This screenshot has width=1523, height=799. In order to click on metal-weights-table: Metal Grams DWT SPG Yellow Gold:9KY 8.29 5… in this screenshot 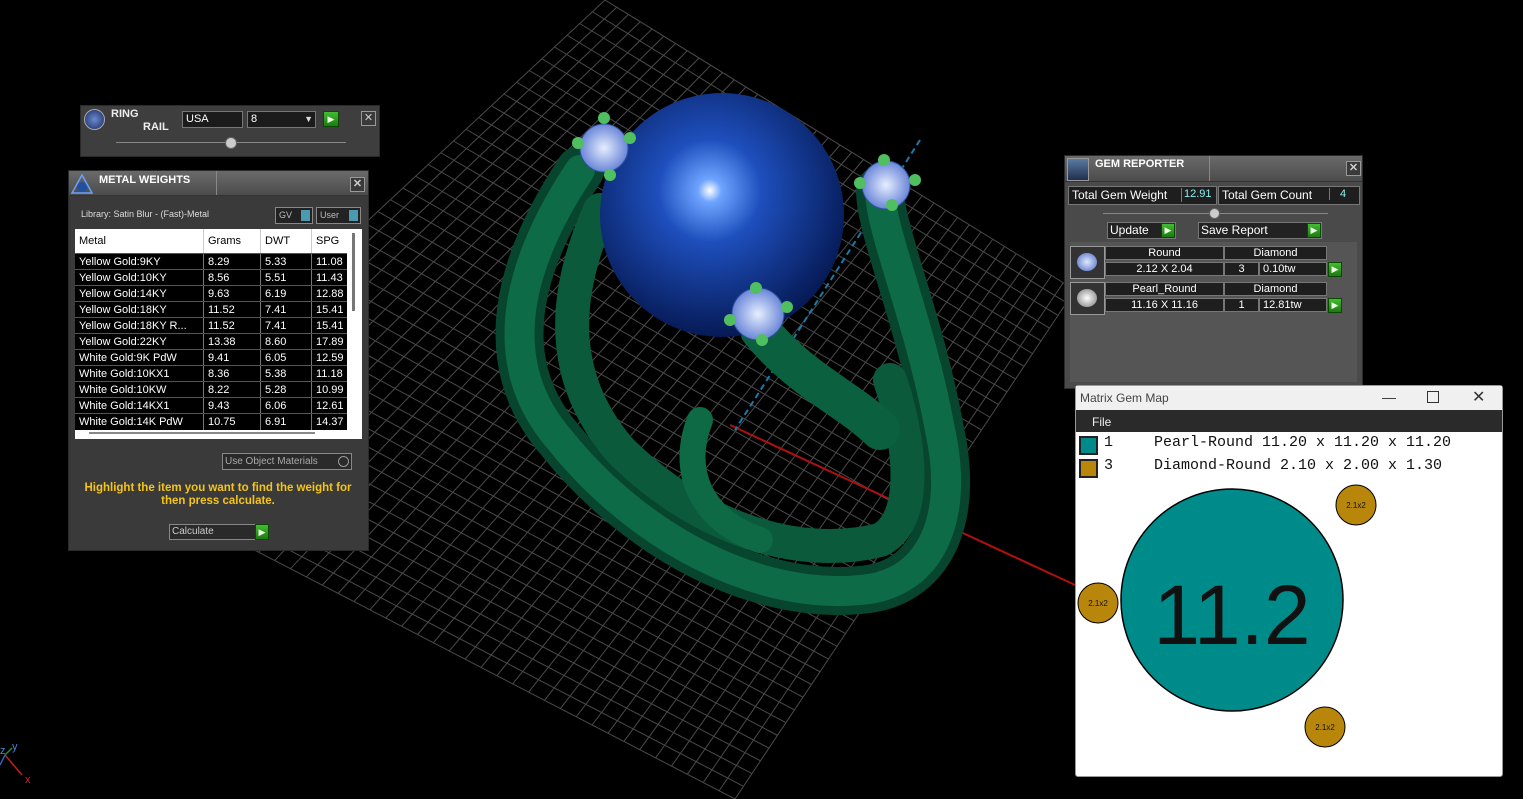, I will do `click(218, 334)`.